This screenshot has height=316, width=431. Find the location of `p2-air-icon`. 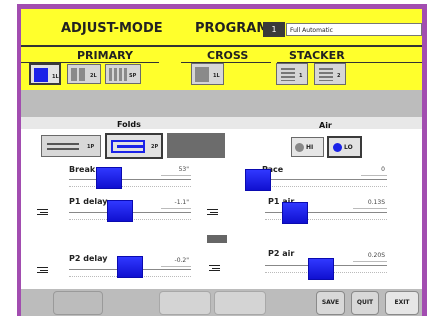

p2-air-icon is located at coordinates (214, 268).